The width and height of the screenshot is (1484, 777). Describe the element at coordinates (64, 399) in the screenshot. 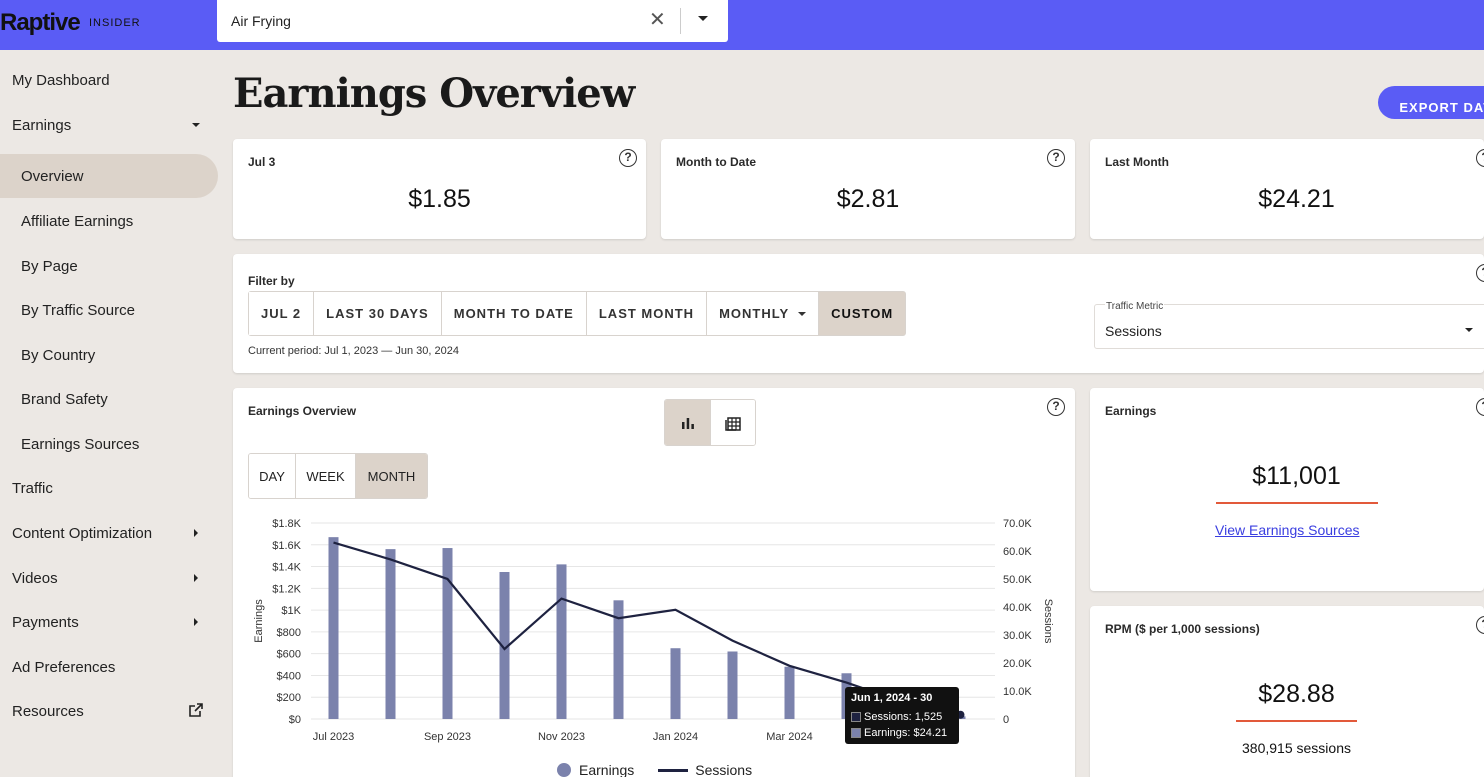

I see `sidebar-item-label: Brand Safety` at that location.